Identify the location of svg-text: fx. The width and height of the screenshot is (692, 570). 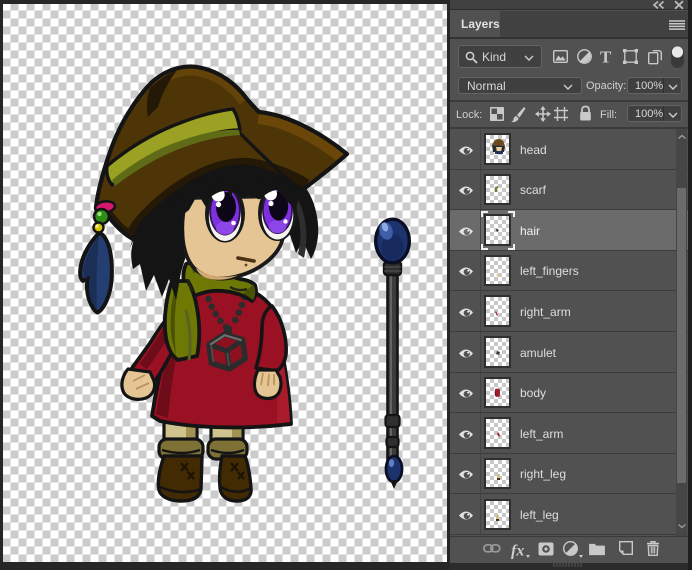
(517, 551).